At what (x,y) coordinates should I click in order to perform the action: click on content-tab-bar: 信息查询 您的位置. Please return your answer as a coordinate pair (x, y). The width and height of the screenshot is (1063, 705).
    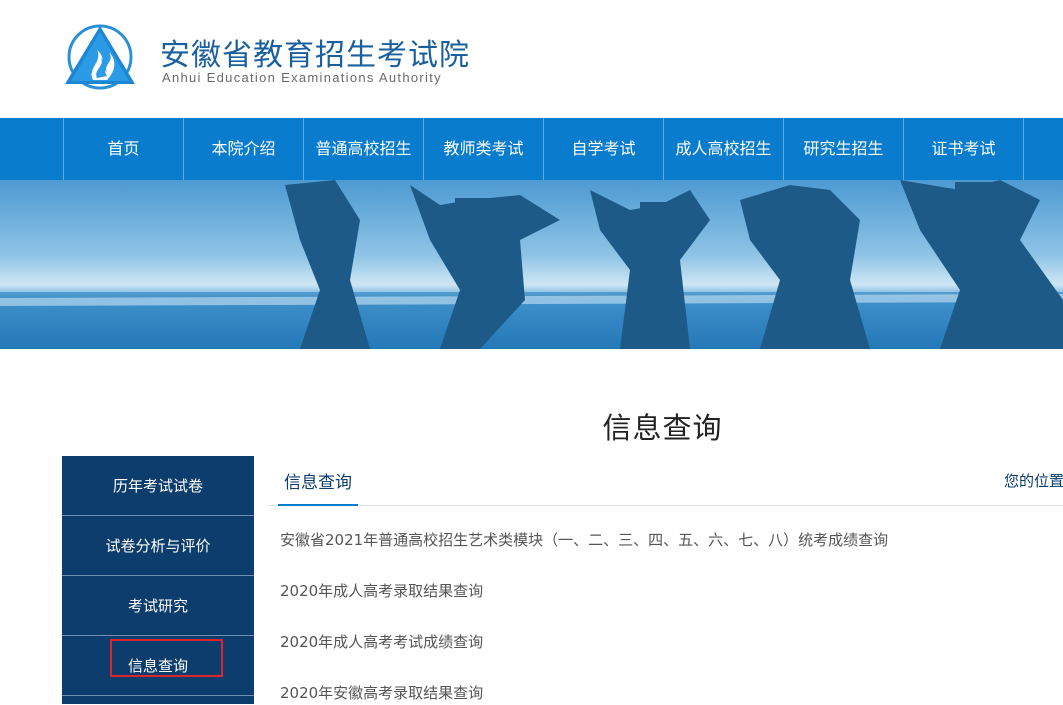
    Looking at the image, I should click on (665, 481).